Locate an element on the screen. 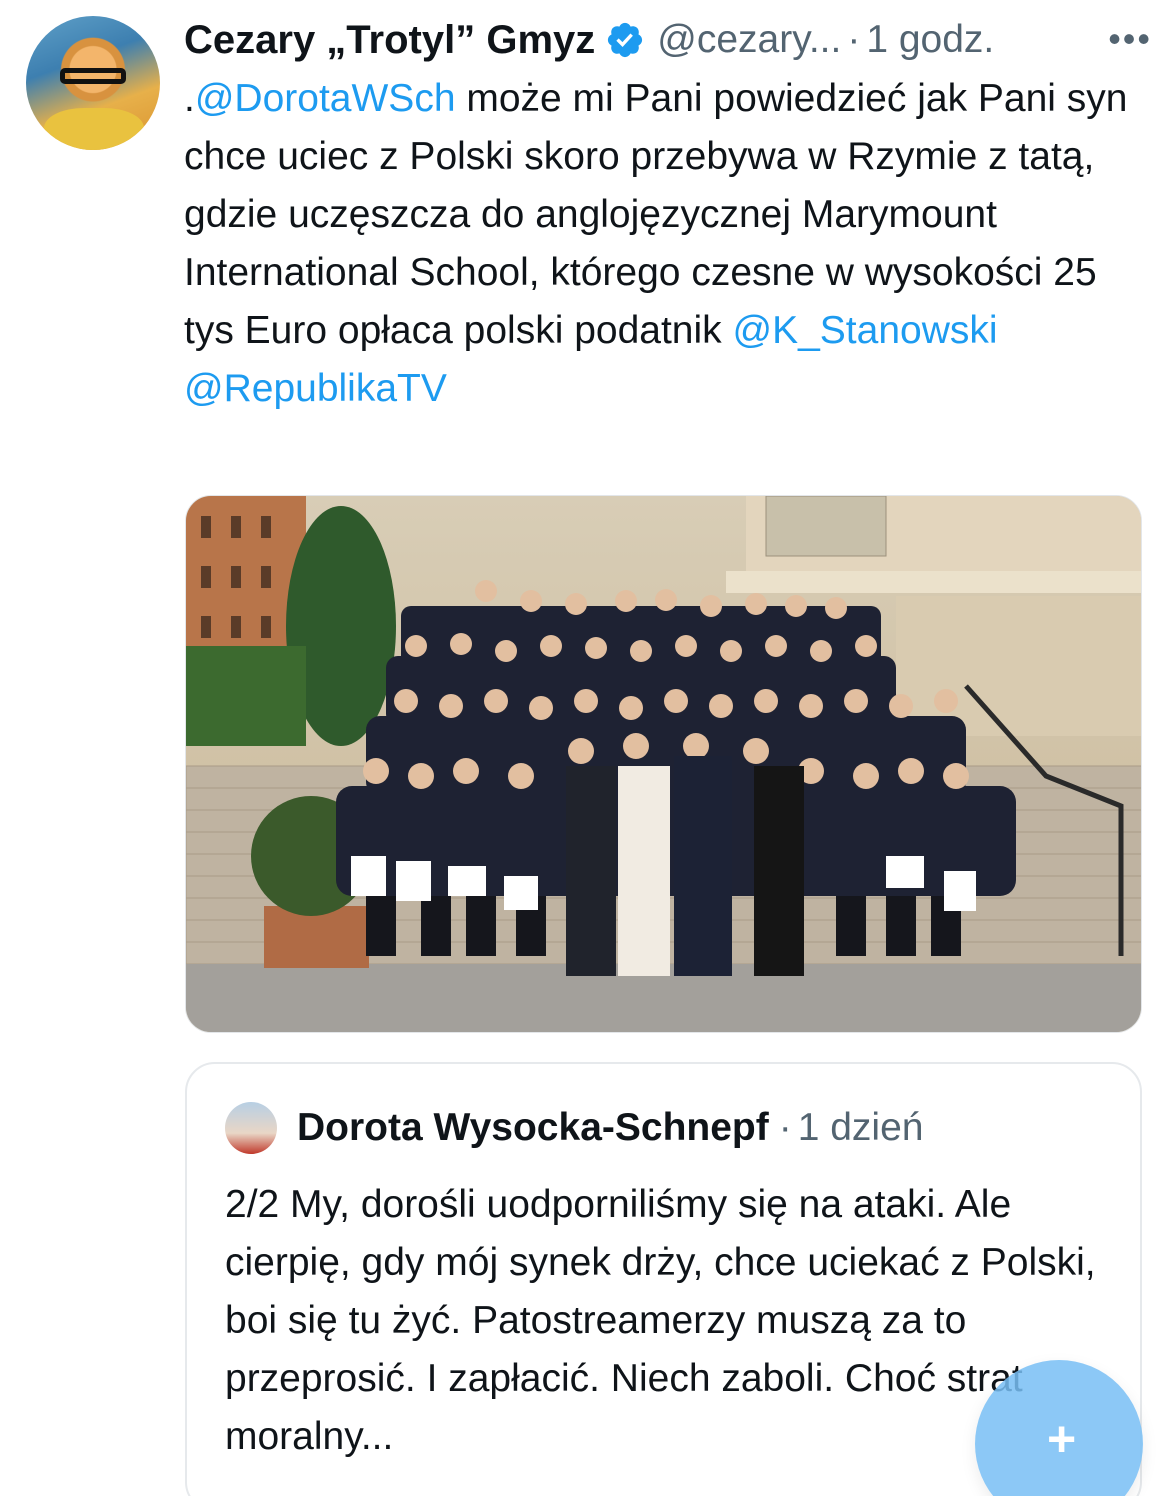 This screenshot has height=1496, width=1170. more-horizontal-icon: ••• is located at coordinates (1130, 39).